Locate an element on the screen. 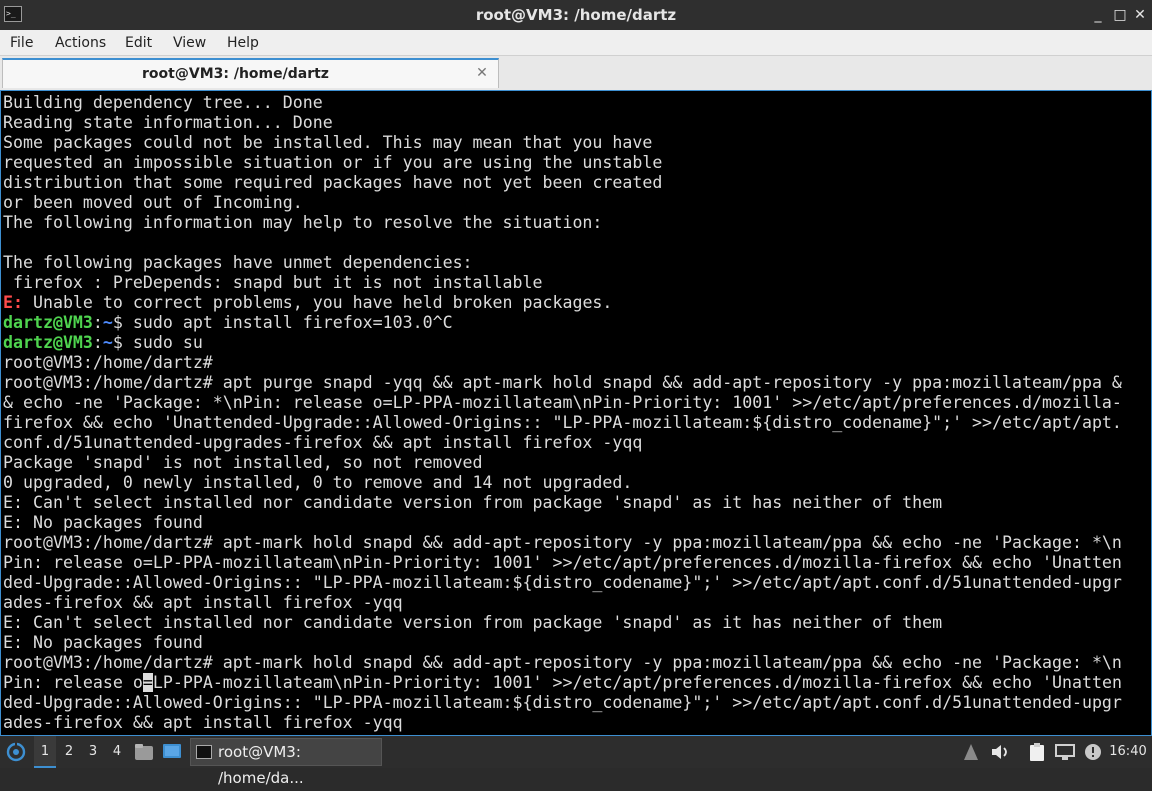  menu-help: Help is located at coordinates (243, 43).